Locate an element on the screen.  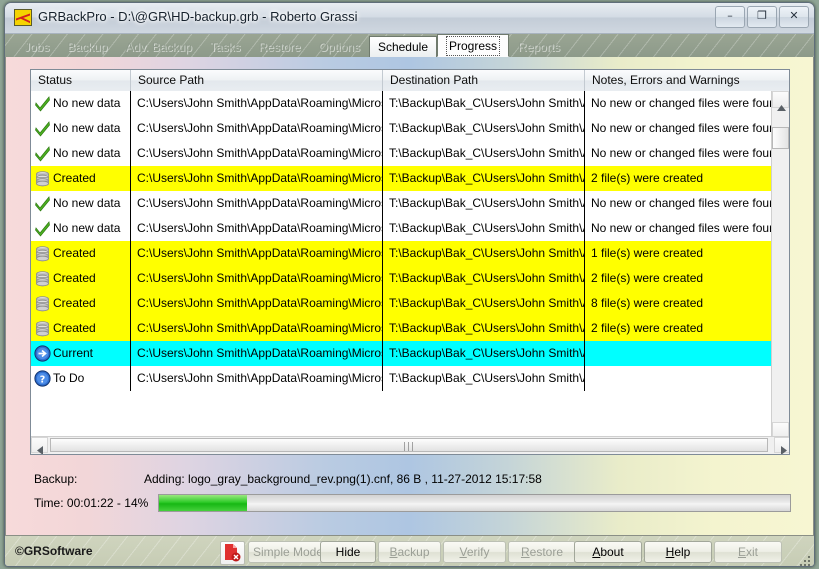
minimize-icon: – is located at coordinates (730, 15).